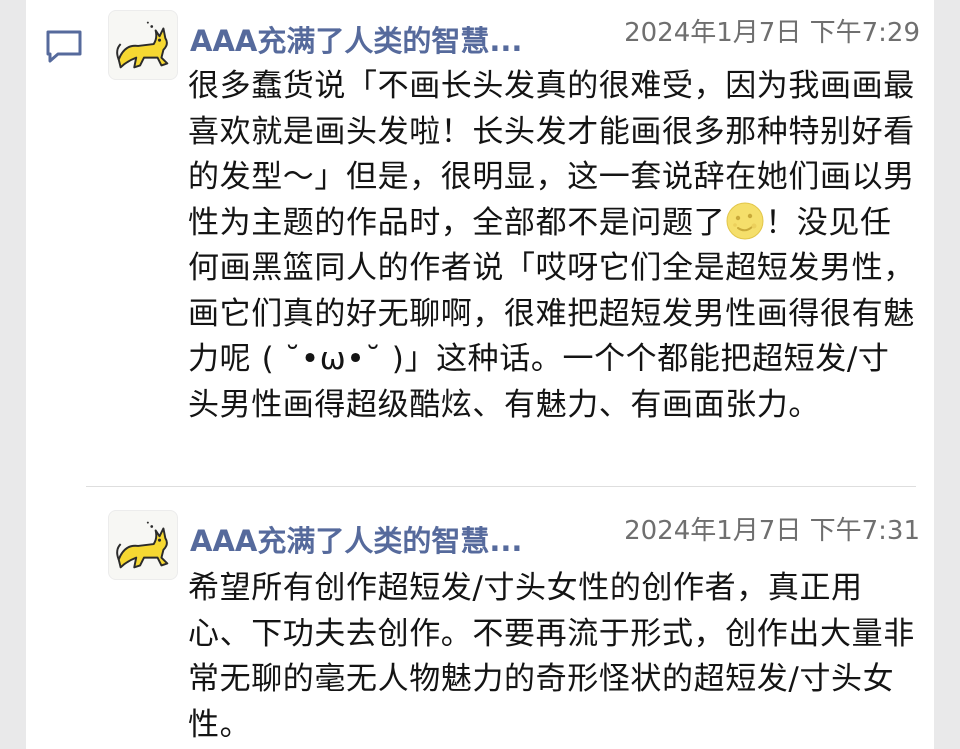  What do you see at coordinates (64, 46) in the screenshot?
I see `comment-icon` at bounding box center [64, 46].